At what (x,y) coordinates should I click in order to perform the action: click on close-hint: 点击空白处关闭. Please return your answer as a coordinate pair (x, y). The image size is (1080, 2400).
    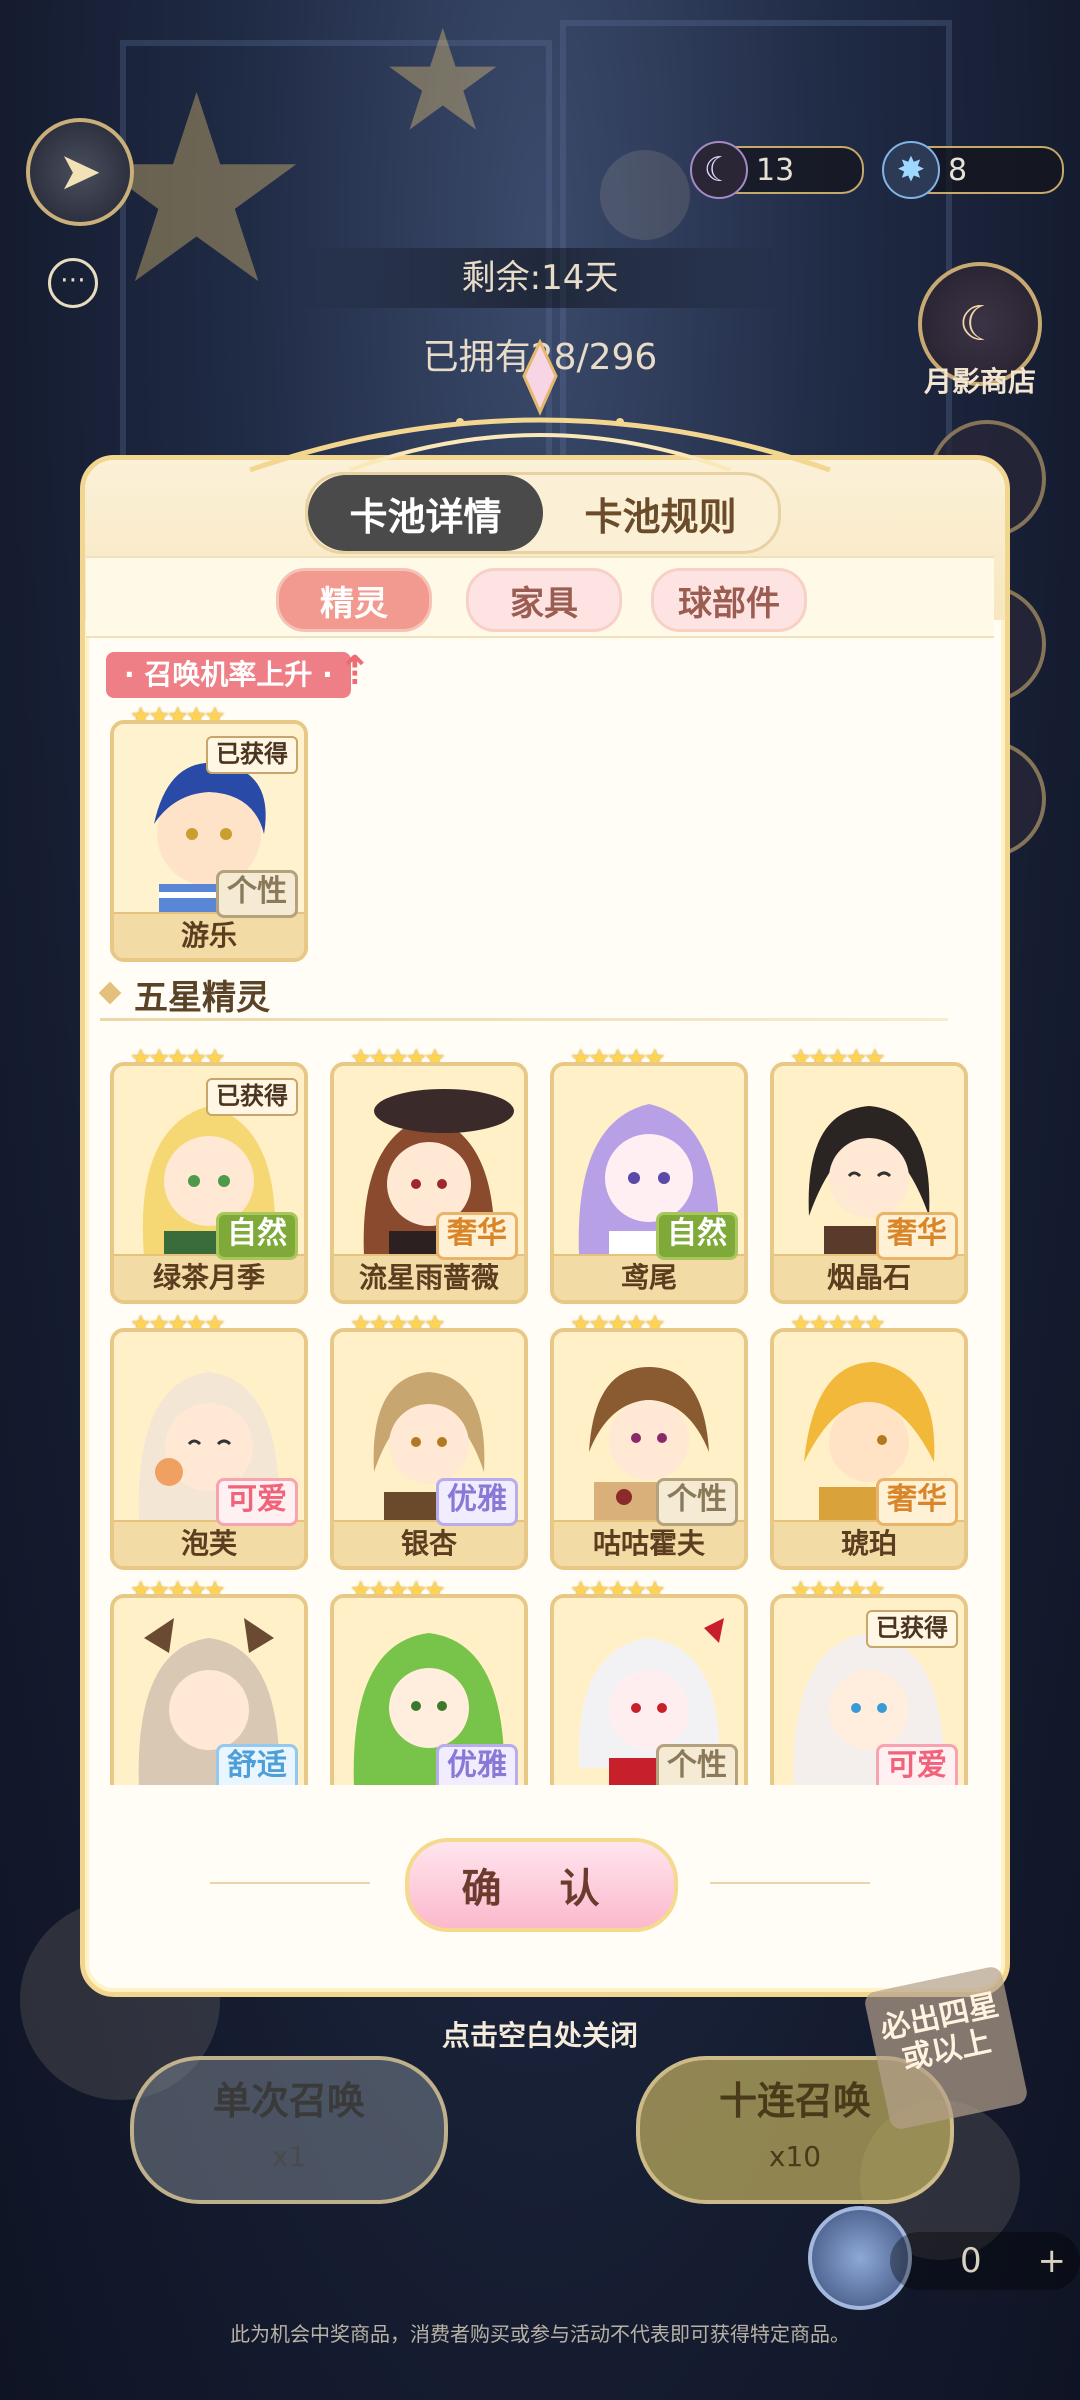
    Looking at the image, I should click on (540, 2034).